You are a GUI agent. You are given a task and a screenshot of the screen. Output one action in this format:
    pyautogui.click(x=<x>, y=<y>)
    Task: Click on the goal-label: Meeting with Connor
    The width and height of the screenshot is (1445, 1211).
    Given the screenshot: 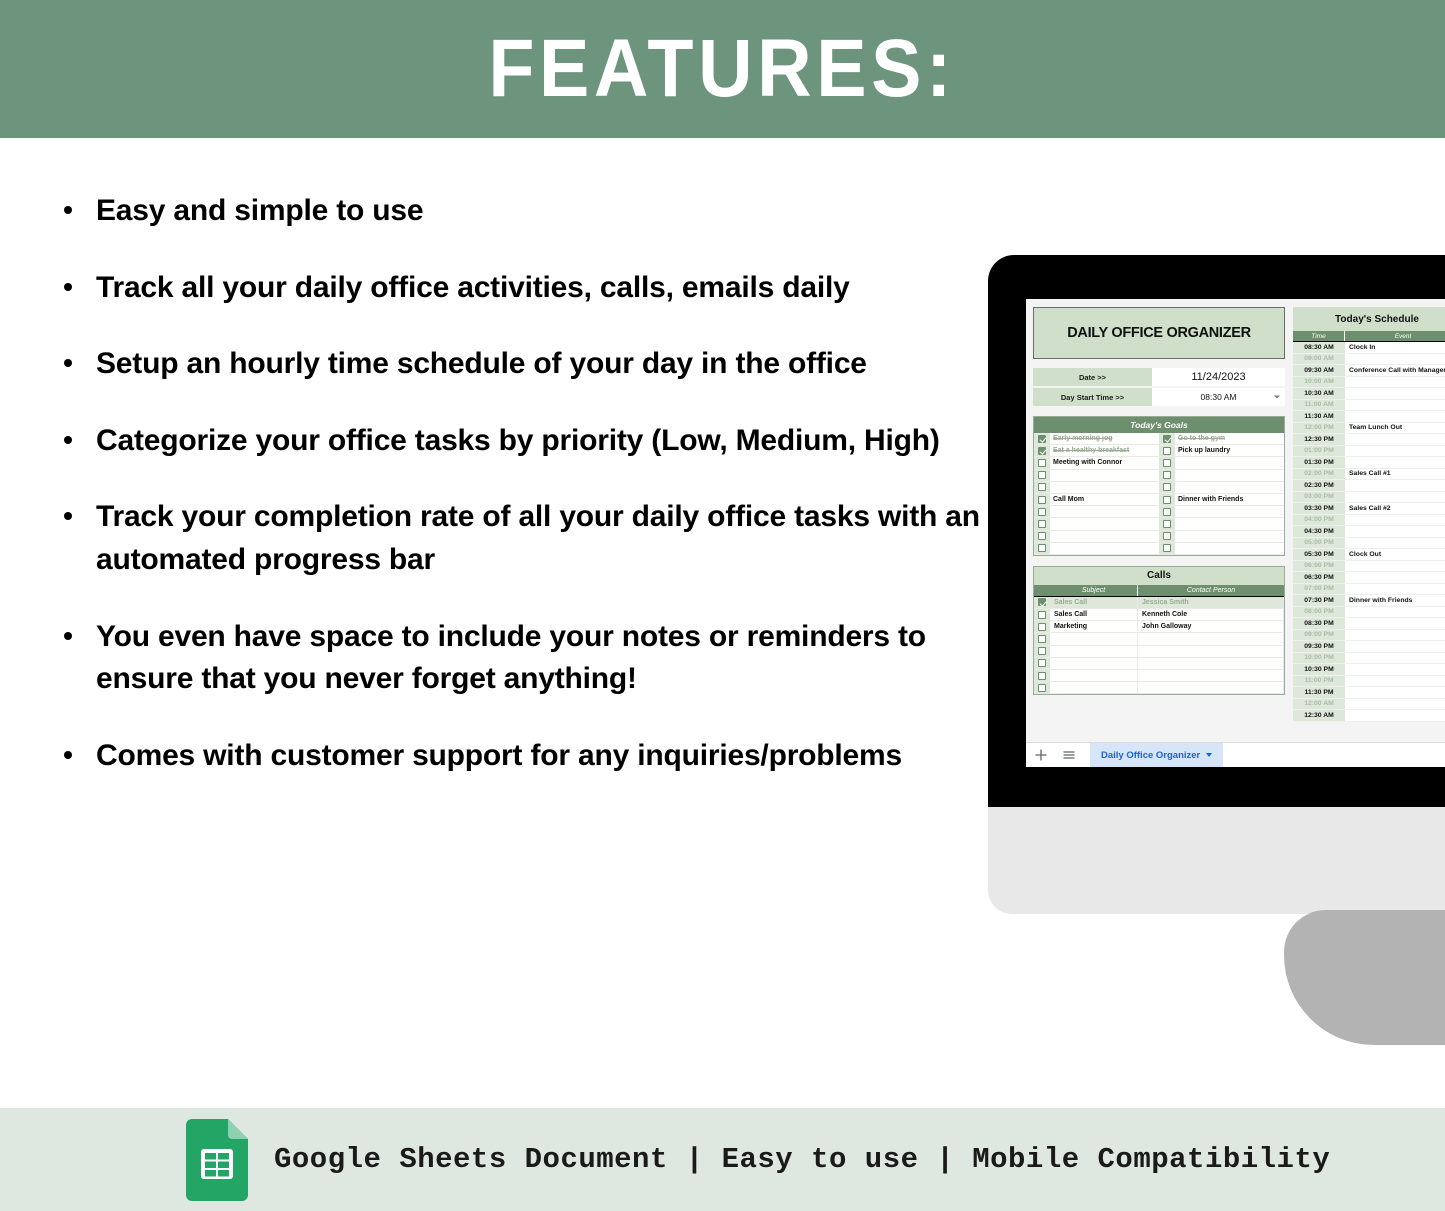 What is the action you would take?
    pyautogui.click(x=1104, y=463)
    